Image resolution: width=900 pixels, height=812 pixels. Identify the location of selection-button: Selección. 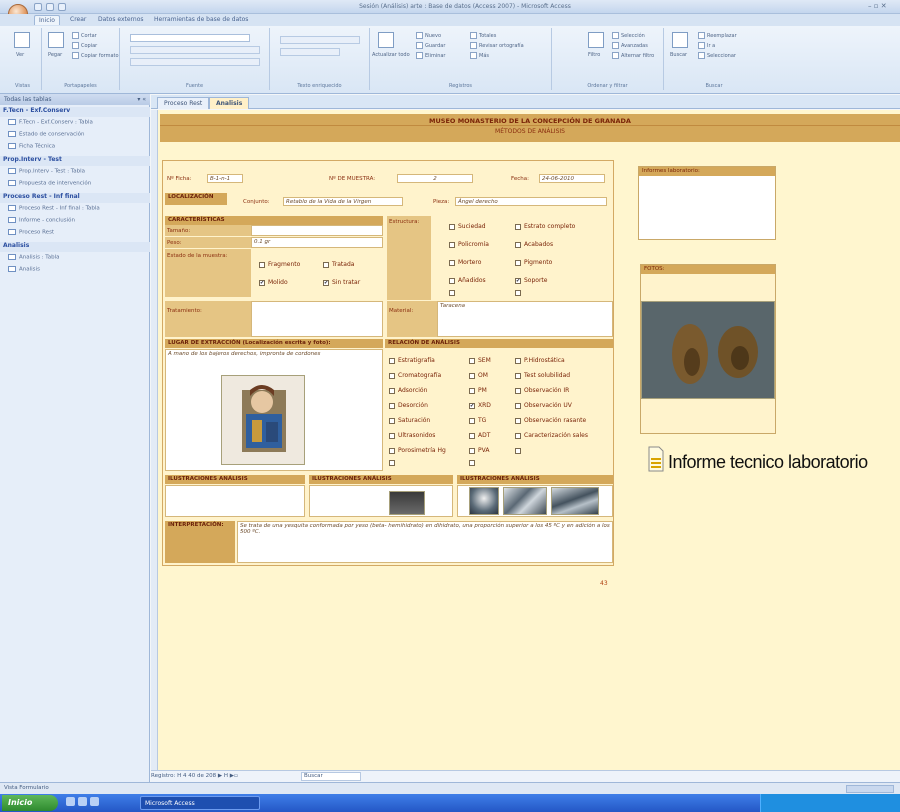
(628, 35).